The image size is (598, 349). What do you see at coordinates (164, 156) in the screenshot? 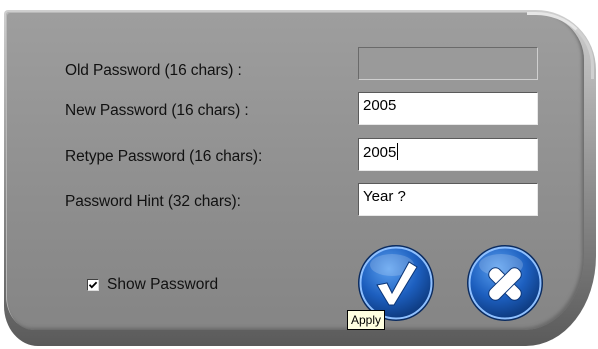
I see `retype-password-label: Retype Password (16 chars):` at bounding box center [164, 156].